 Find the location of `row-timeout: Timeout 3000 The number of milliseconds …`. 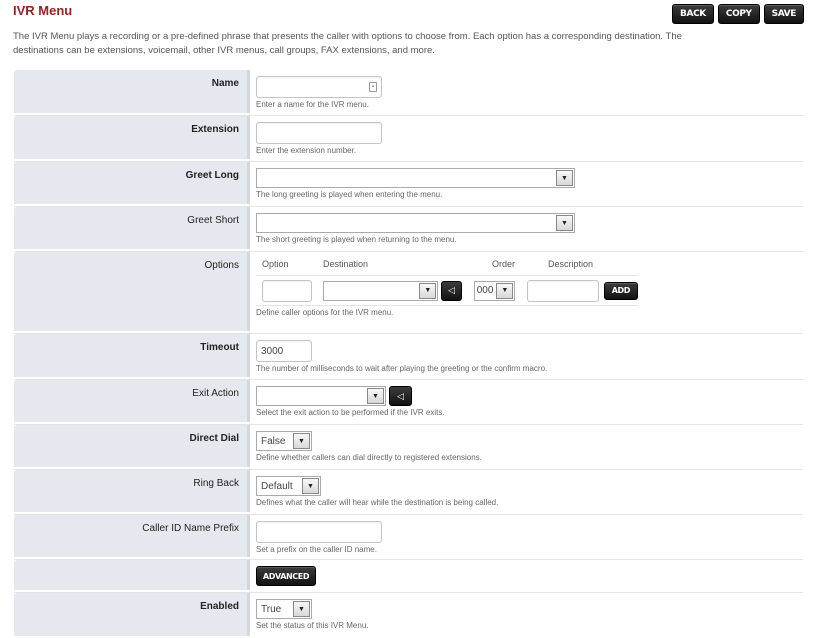

row-timeout: Timeout 3000 The number of milliseconds … is located at coordinates (408, 357).